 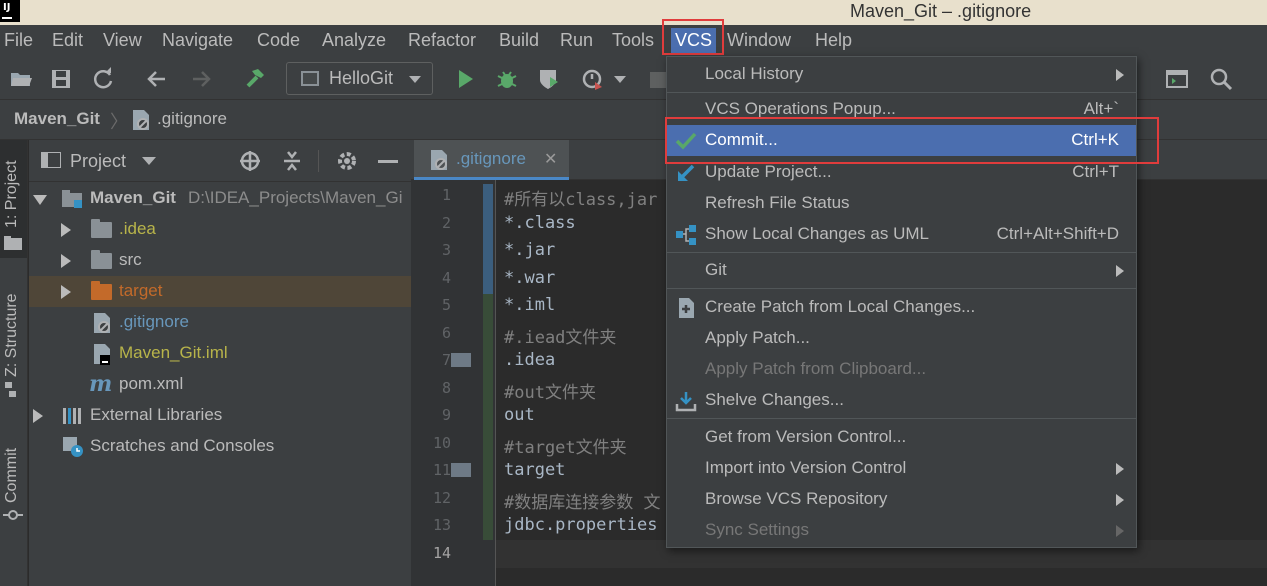 What do you see at coordinates (912, 140) in the screenshot?
I see `commit-highlight-box` at bounding box center [912, 140].